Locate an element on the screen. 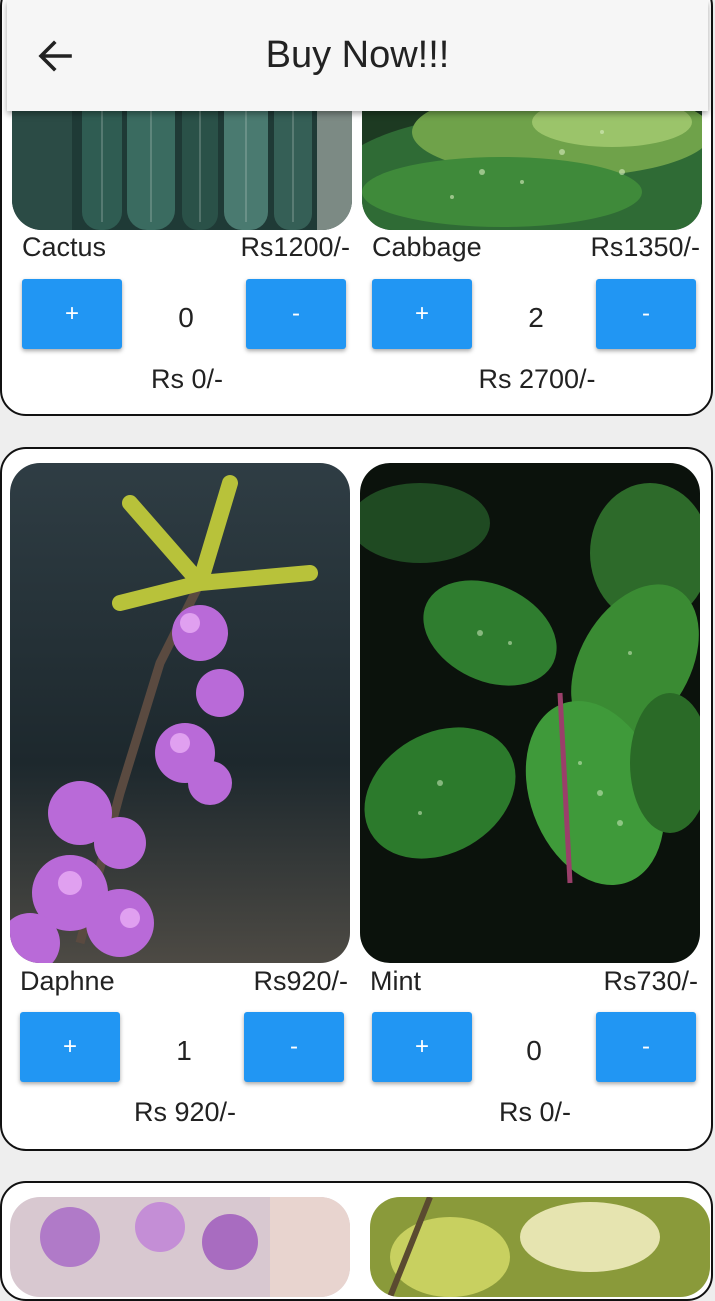 This screenshot has height=1301, width=715. product-price: Rs920/- is located at coordinates (300, 981).